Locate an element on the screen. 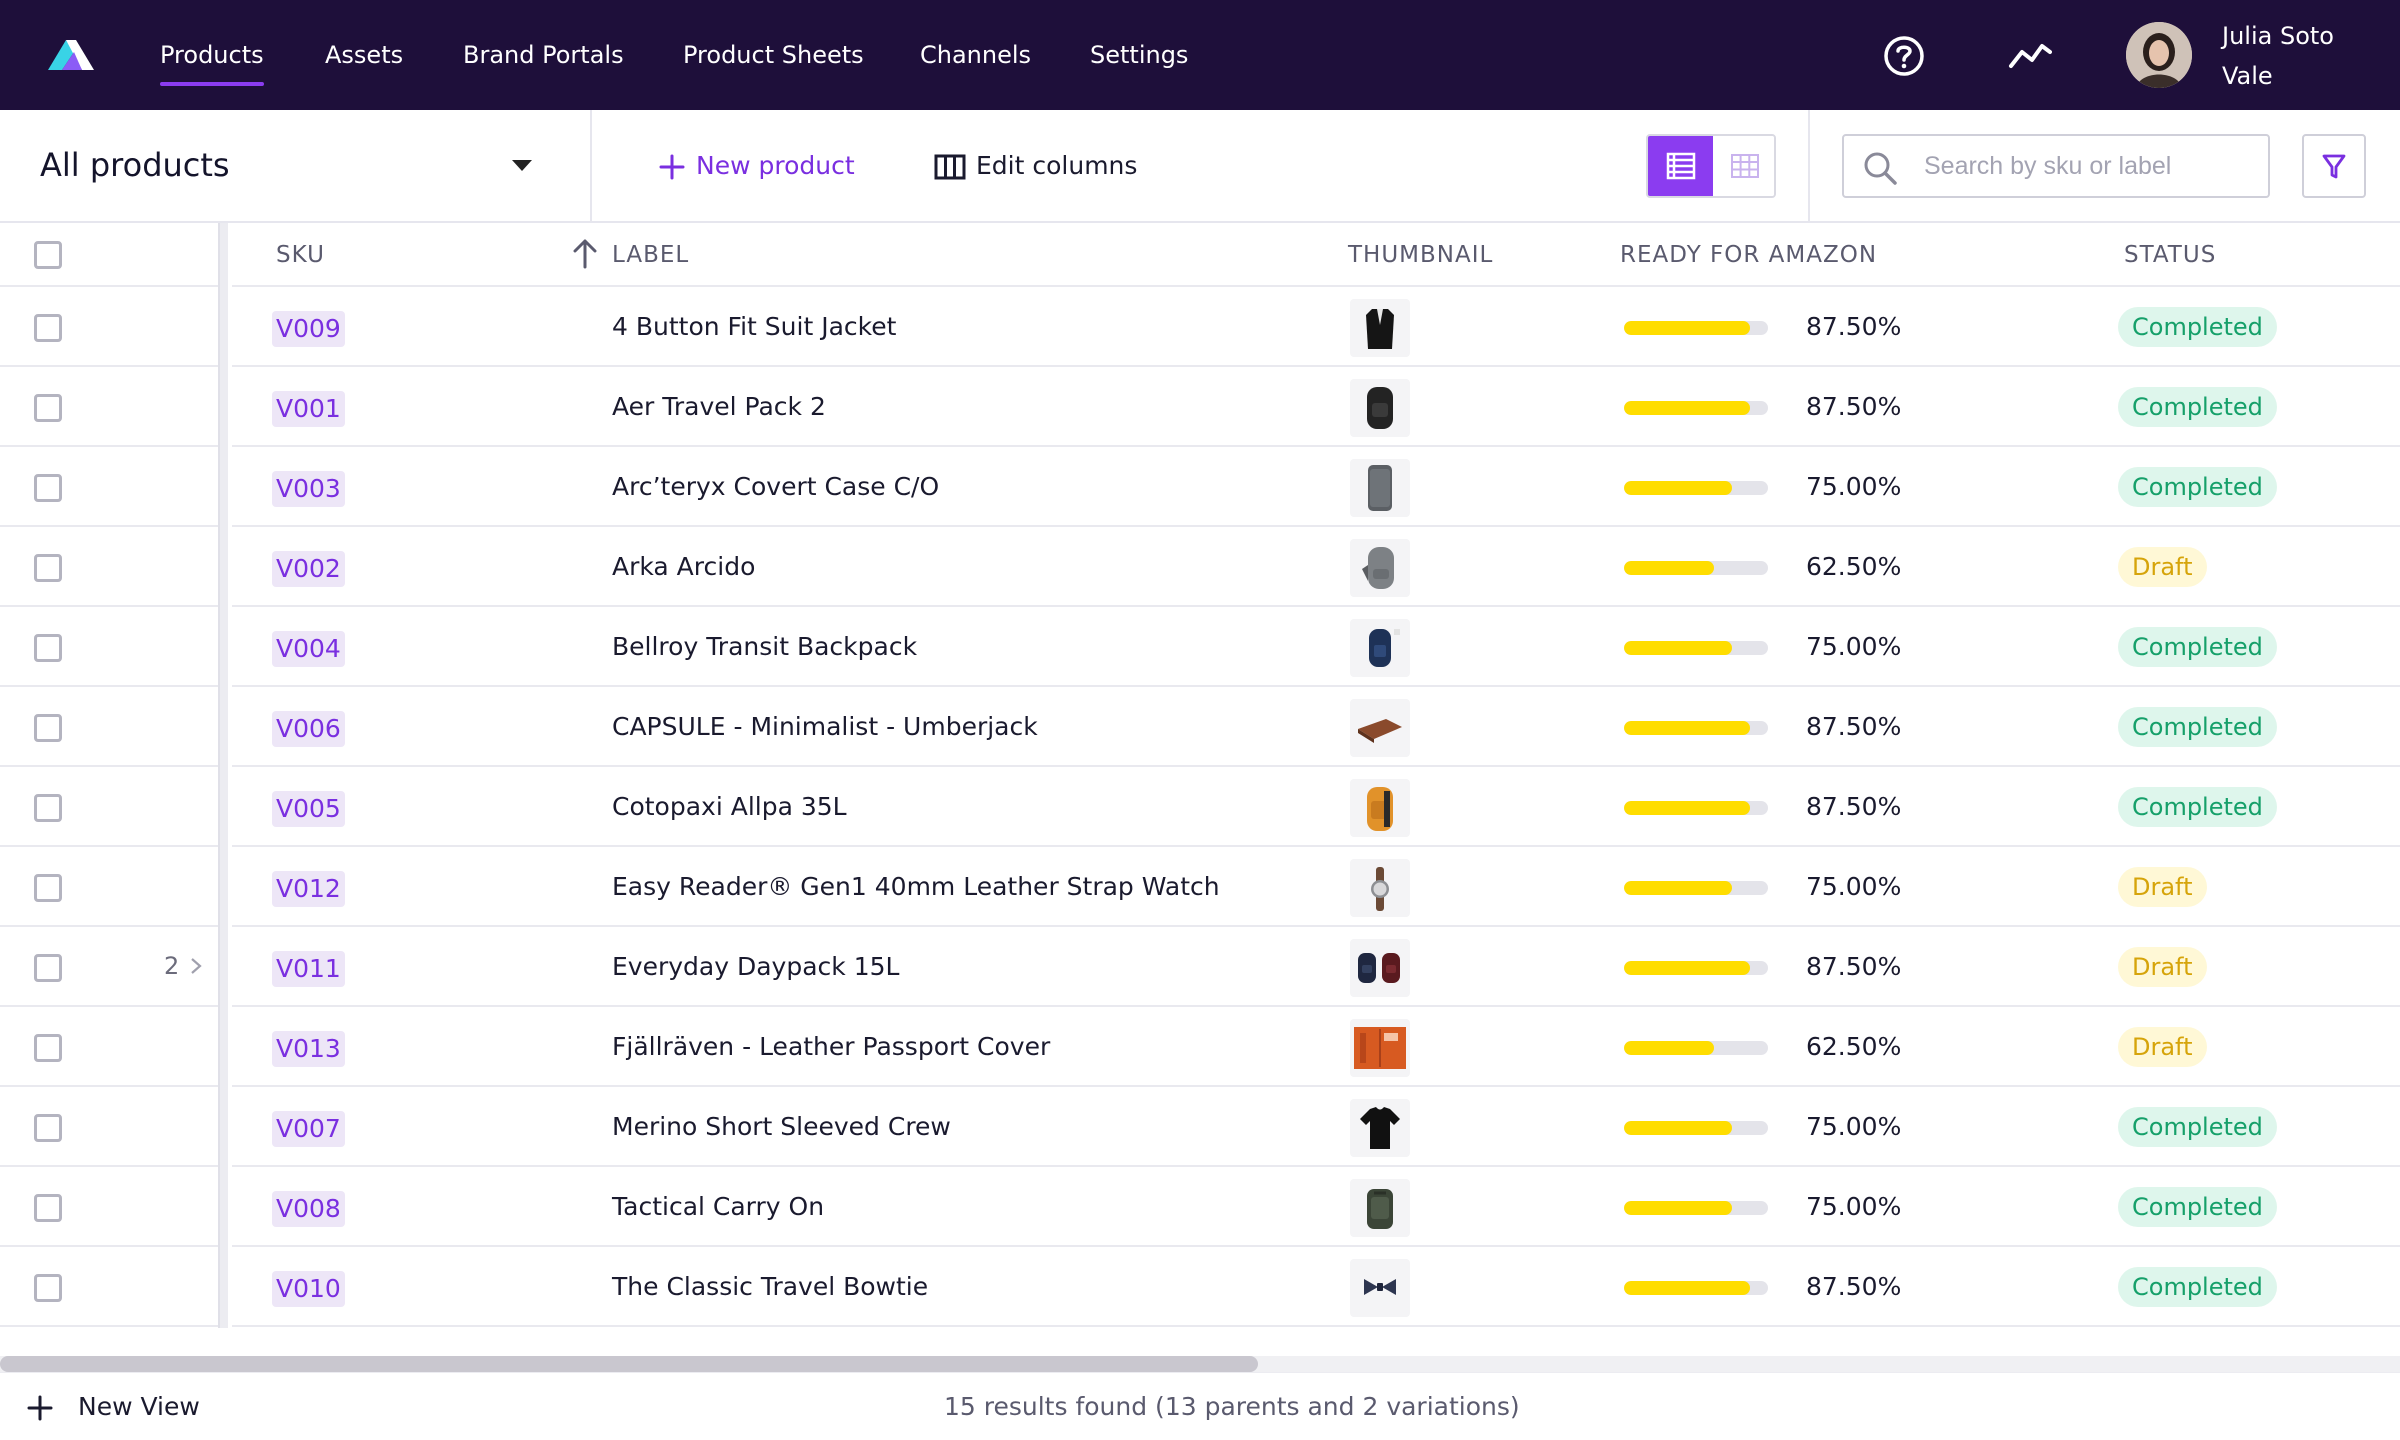  nav-item-settings: Settings is located at coordinates (1139, 55).